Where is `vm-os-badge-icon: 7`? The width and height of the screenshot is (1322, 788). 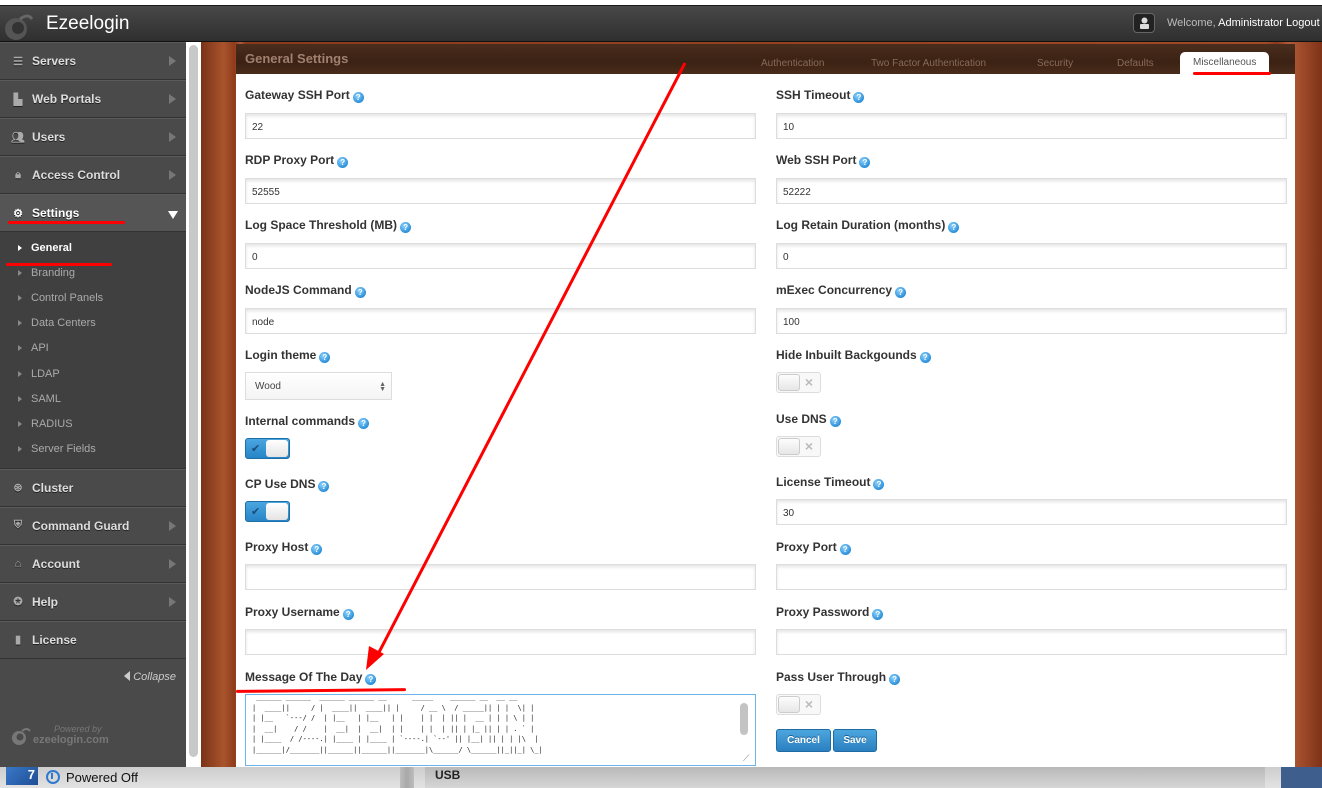
vm-os-badge-icon: 7 is located at coordinates (22, 776).